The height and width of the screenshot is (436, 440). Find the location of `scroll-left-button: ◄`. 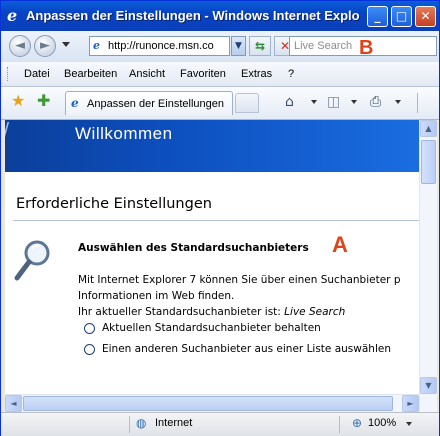

scroll-left-button: ◄ is located at coordinates (13, 403).